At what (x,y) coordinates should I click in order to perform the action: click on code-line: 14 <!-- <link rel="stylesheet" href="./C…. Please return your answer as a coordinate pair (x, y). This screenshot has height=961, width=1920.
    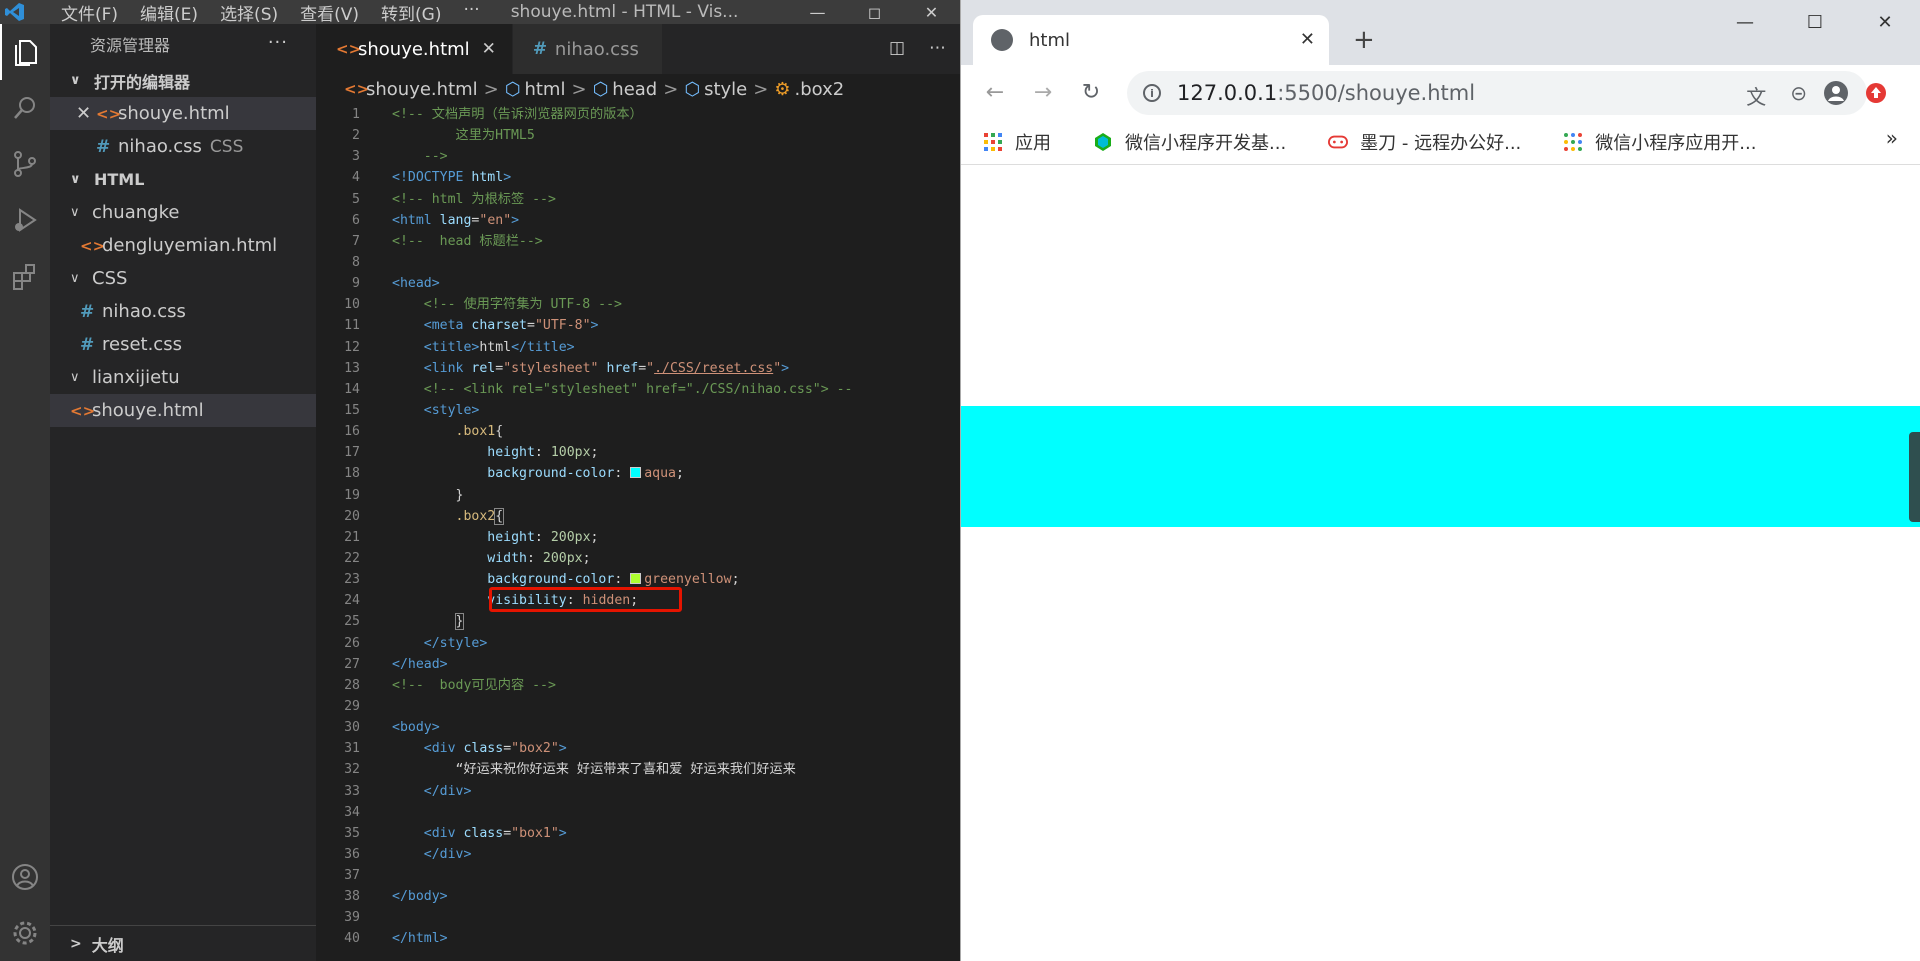
    Looking at the image, I should click on (598, 389).